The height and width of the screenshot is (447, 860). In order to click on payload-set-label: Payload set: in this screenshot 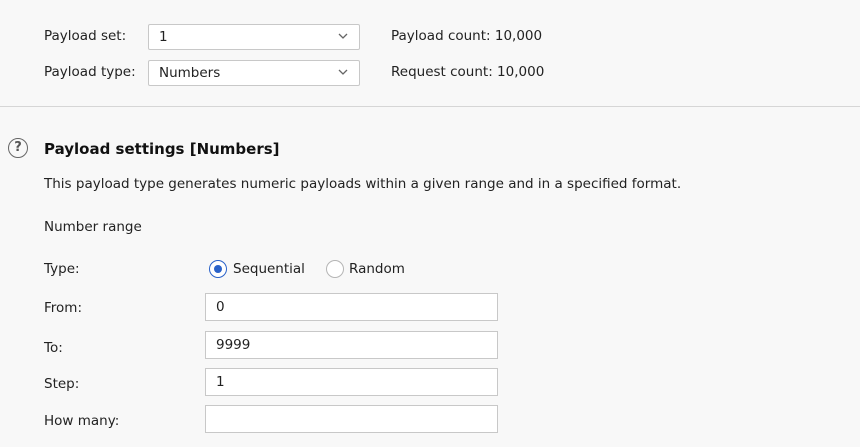, I will do `click(85, 36)`.